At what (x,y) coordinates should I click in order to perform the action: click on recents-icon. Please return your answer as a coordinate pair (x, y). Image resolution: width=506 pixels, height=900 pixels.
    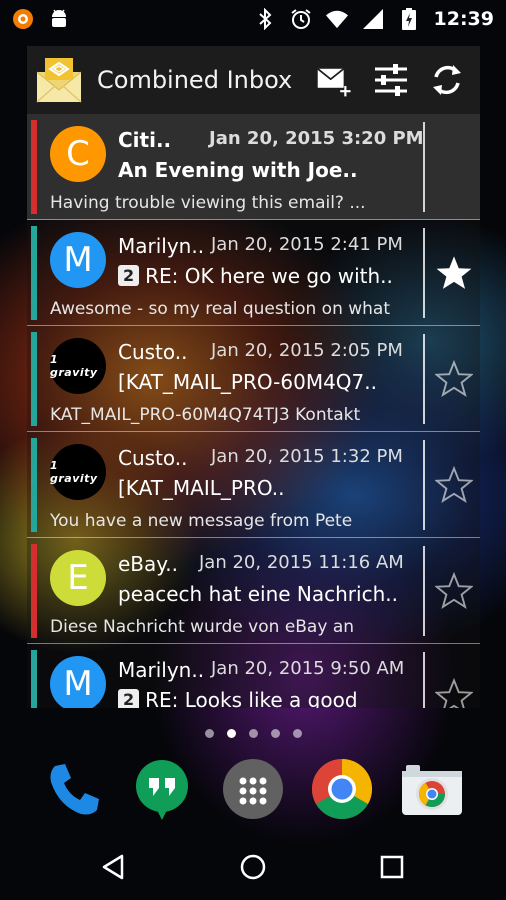
    Looking at the image, I should click on (392, 867).